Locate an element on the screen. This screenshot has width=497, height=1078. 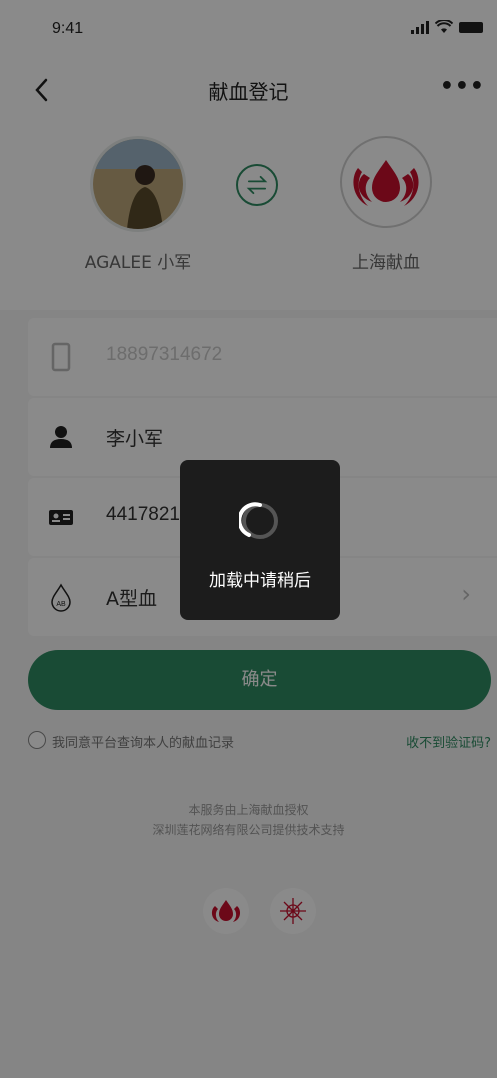
spinner-icon is located at coordinates (258, 520).